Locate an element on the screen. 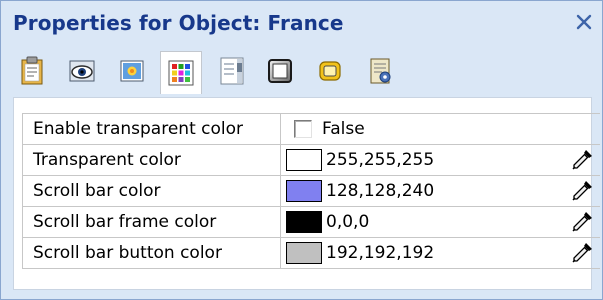 The image size is (603, 300). button-icon is located at coordinates (330, 71).